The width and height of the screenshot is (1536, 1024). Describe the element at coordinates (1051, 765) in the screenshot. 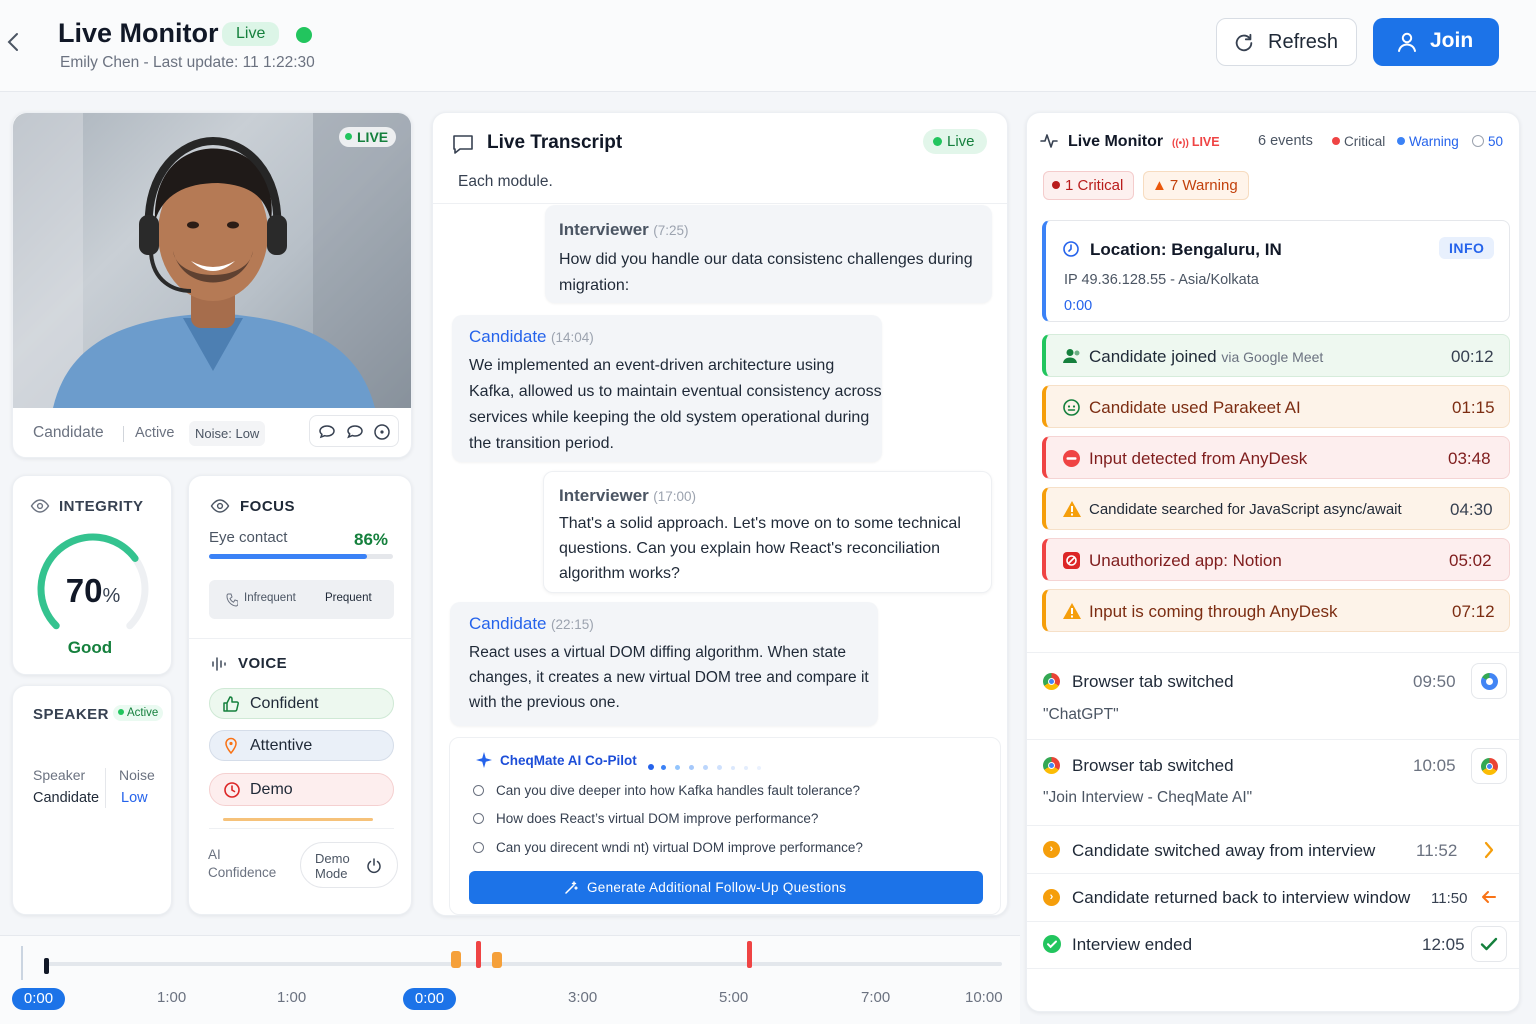

I see `chrome-icon` at that location.